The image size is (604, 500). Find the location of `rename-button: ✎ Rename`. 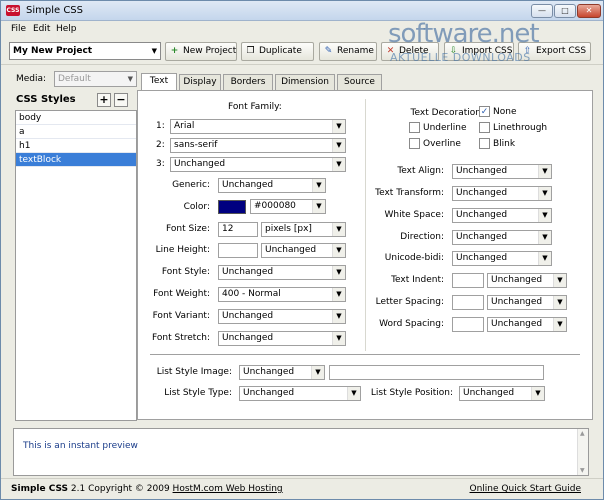

rename-button: ✎ Rename is located at coordinates (348, 51).